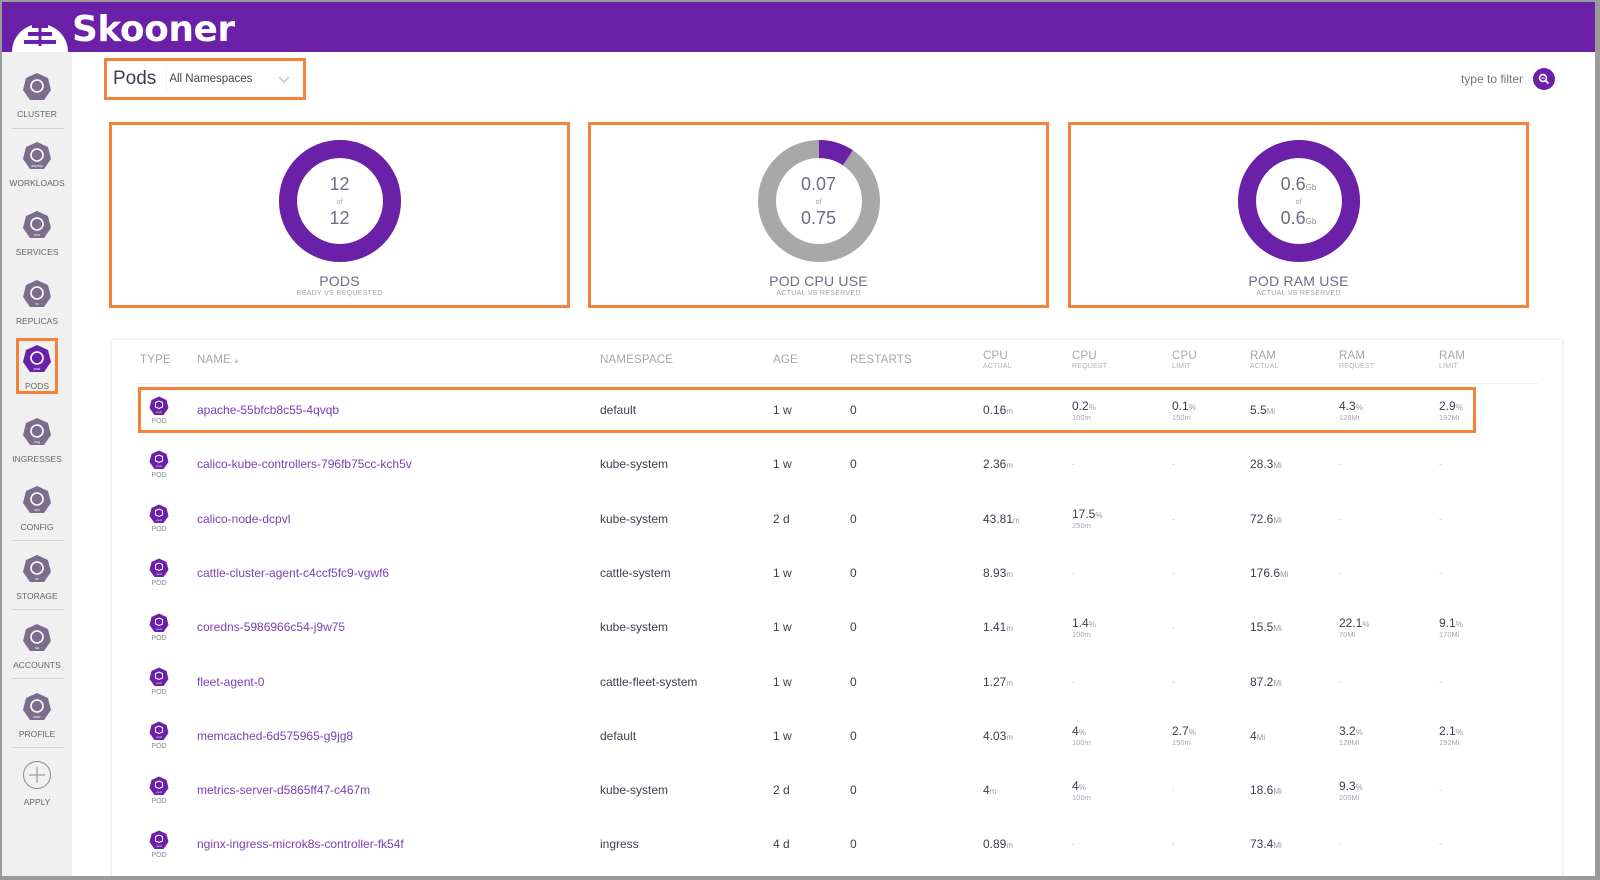 The width and height of the screenshot is (1600, 880). I want to click on sidebar-item-apply: APPLY, so click(37, 783).